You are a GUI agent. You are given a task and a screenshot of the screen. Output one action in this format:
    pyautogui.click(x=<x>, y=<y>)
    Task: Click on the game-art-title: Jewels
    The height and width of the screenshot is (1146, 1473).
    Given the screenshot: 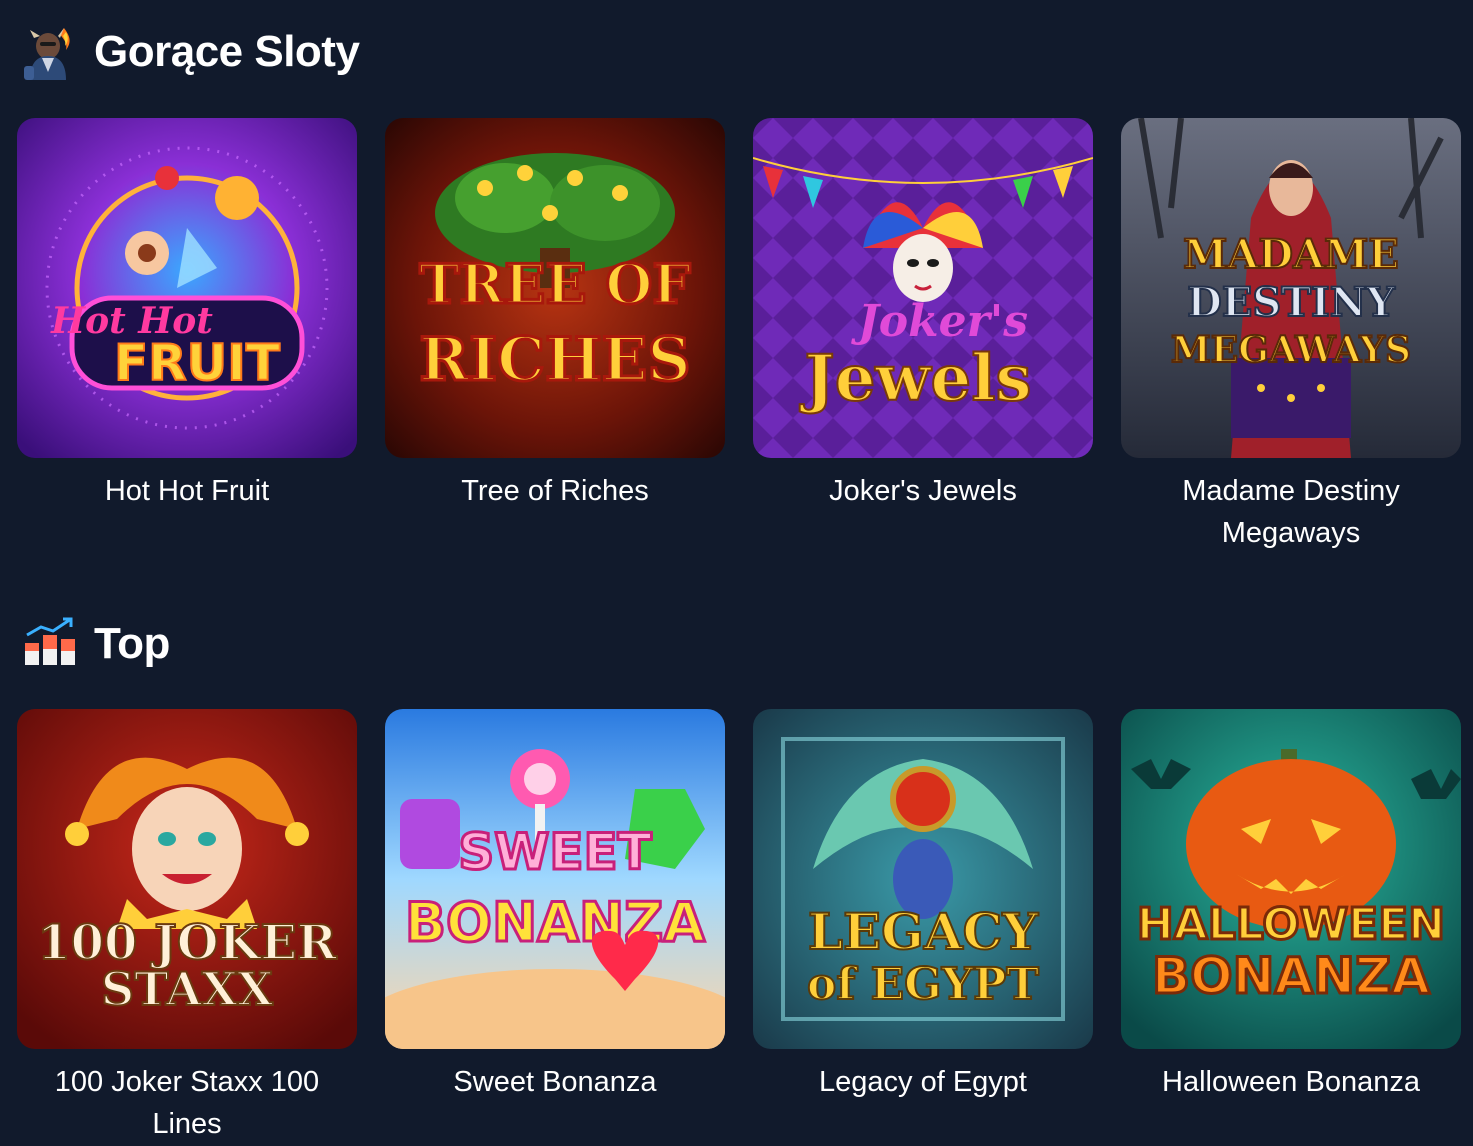 What is the action you would take?
    pyautogui.click(x=915, y=378)
    